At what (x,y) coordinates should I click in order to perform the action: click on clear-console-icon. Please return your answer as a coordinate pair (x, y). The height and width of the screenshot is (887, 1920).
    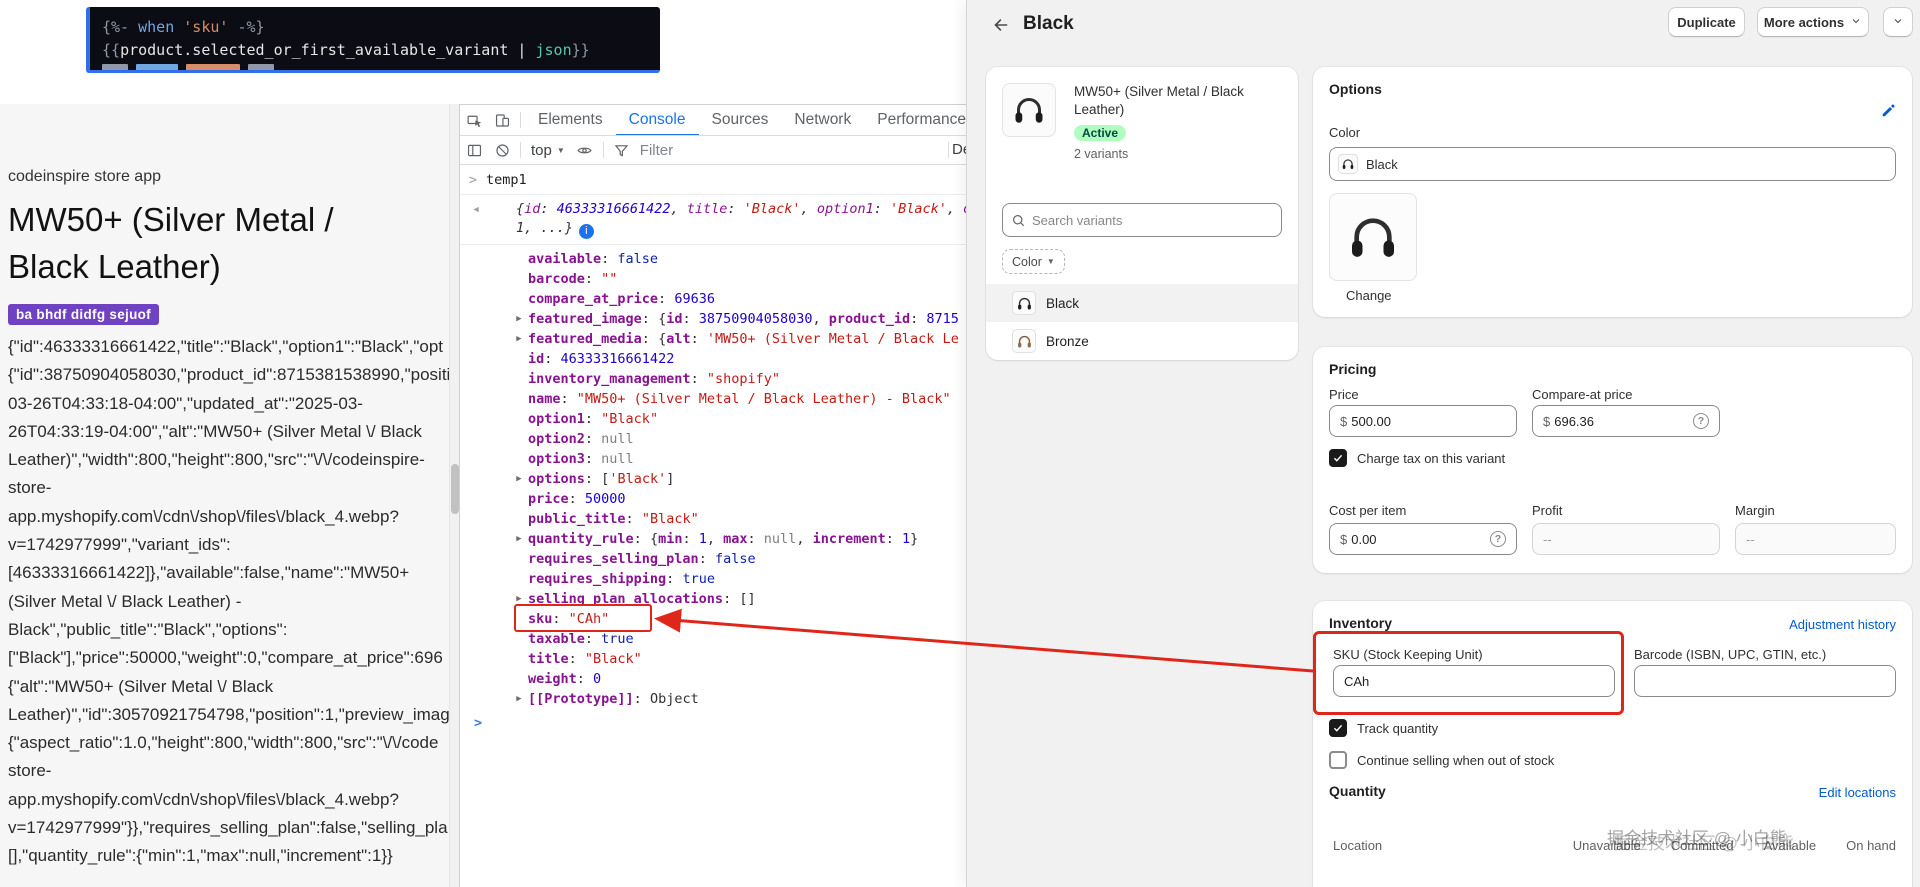
    Looking at the image, I should click on (502, 150).